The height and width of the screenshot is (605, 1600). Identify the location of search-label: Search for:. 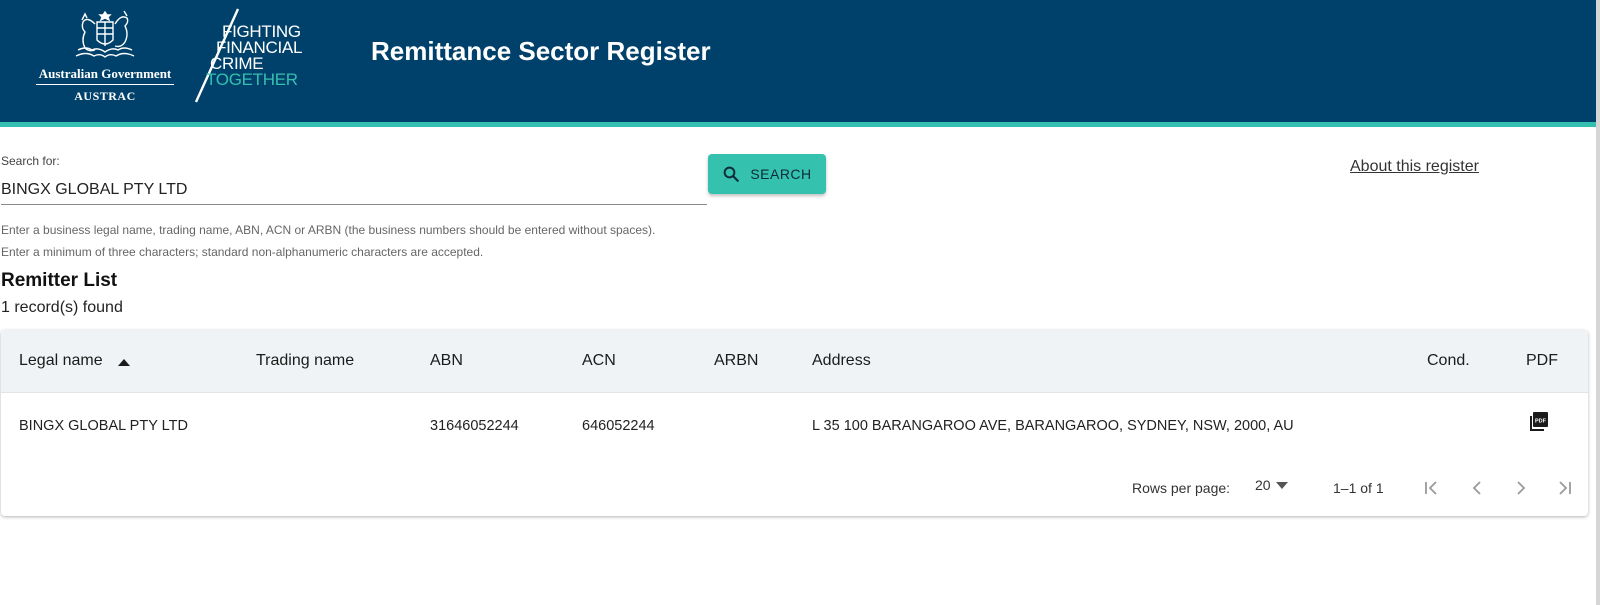
(30, 161).